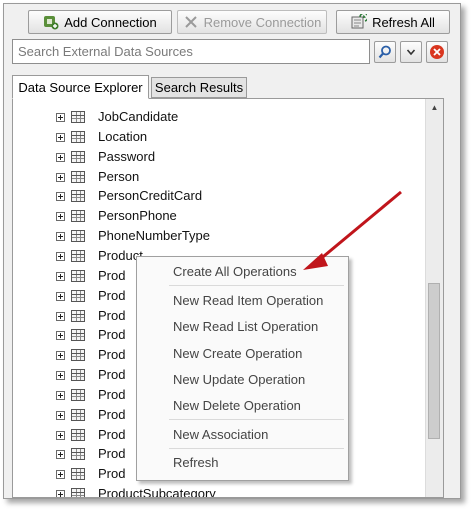 The width and height of the screenshot is (474, 517). What do you see at coordinates (352, 230) in the screenshot?
I see `annotation-arrow-icon` at bounding box center [352, 230].